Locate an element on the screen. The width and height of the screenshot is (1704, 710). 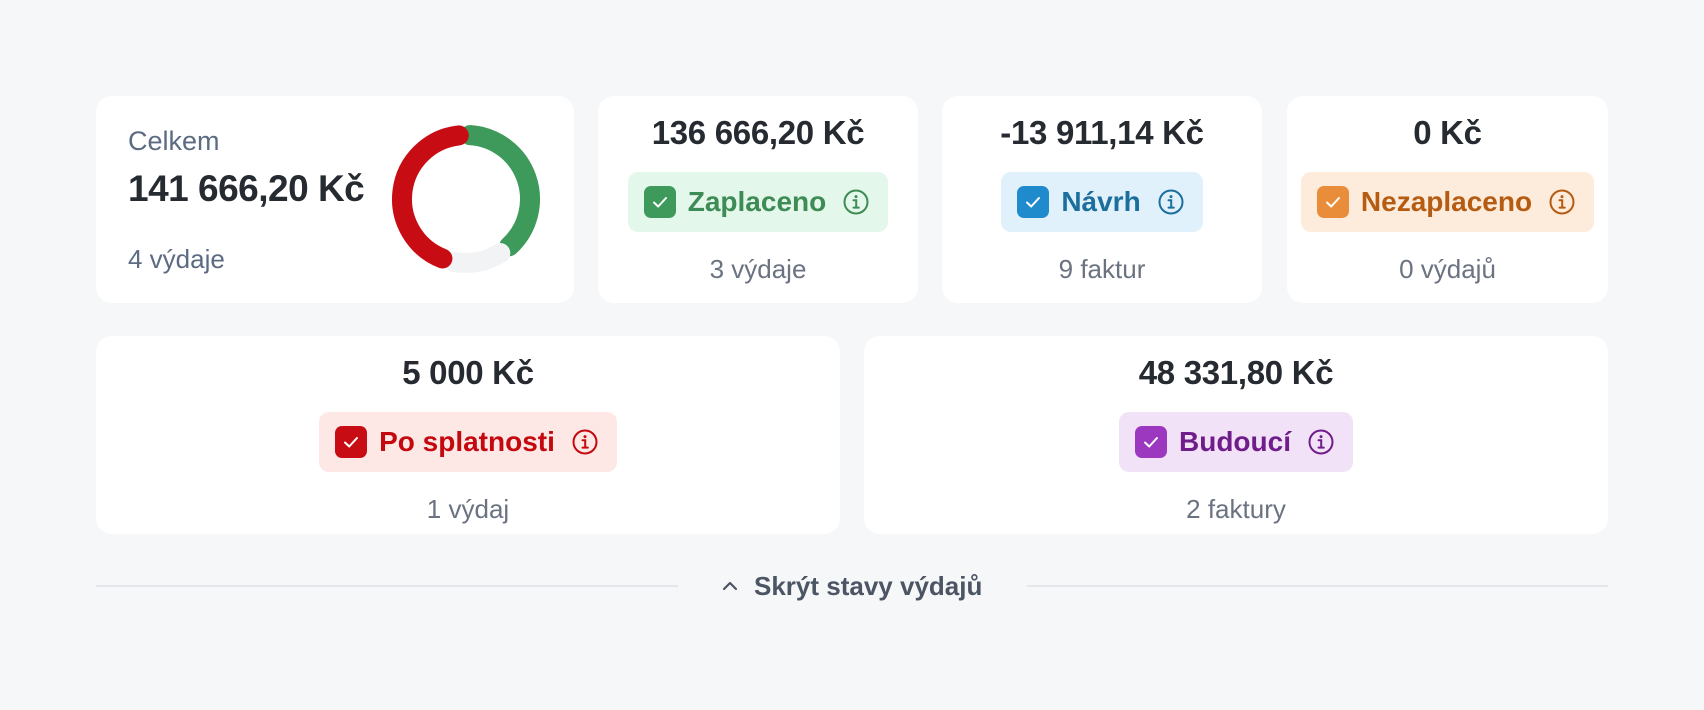
chevron-up-icon is located at coordinates (730, 586).